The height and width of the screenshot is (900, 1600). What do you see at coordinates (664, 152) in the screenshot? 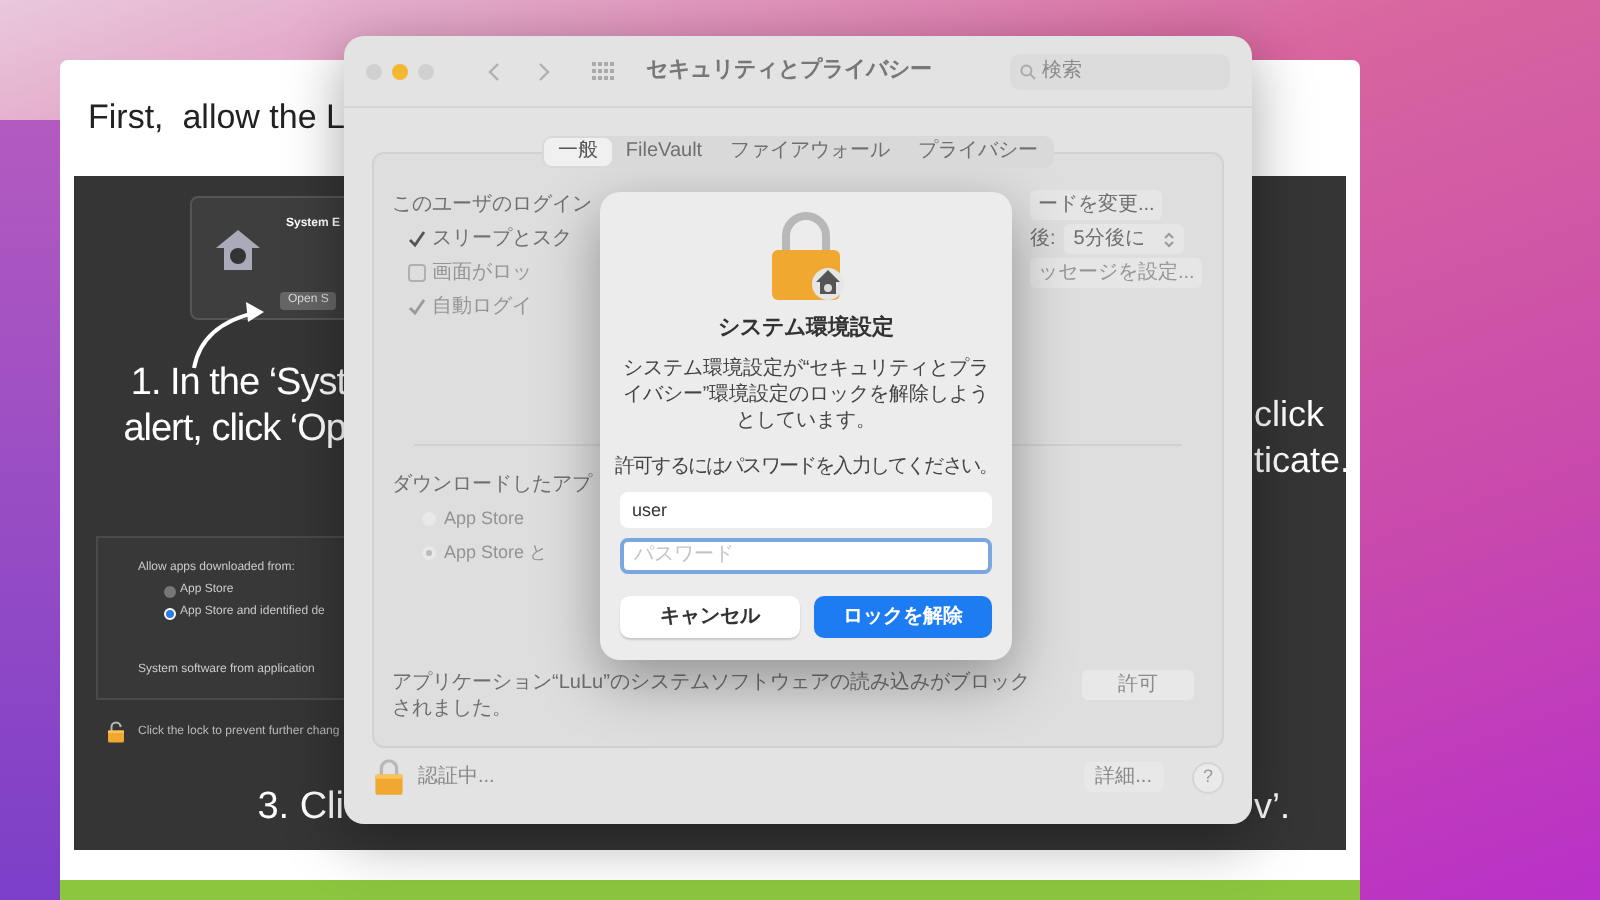
I see `tab: FileVault` at bounding box center [664, 152].